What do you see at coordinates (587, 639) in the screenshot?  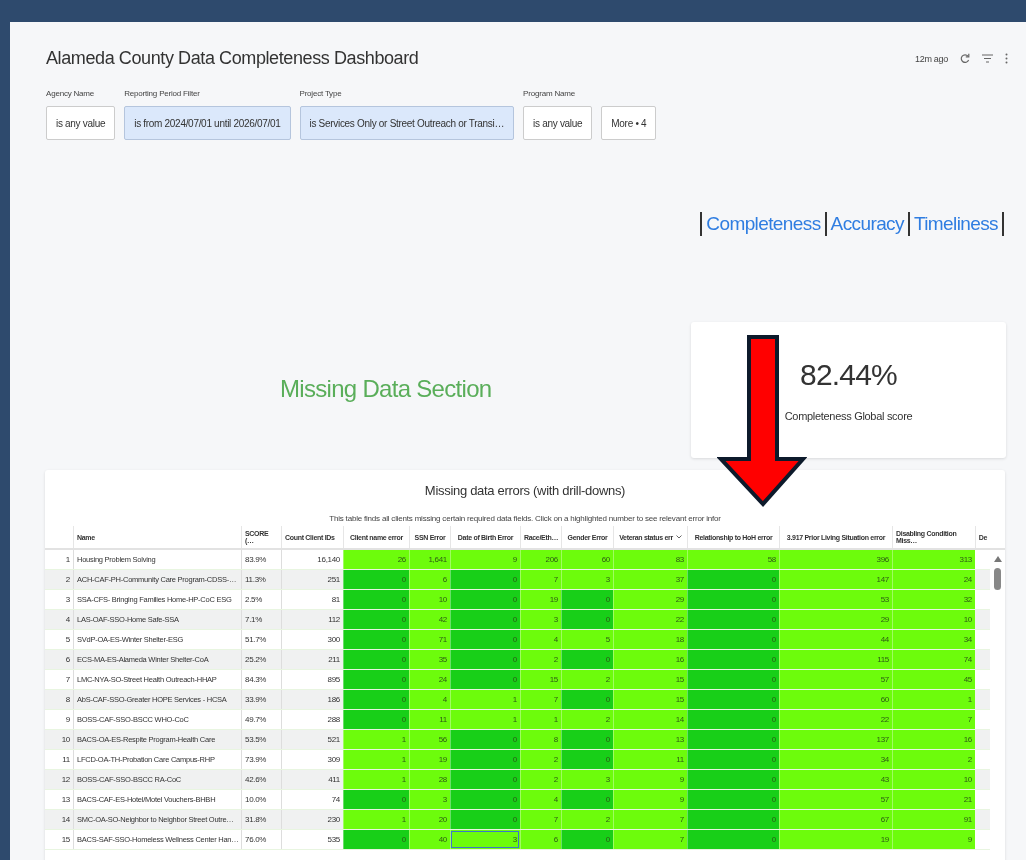 I see `heatmap-cell: 5` at bounding box center [587, 639].